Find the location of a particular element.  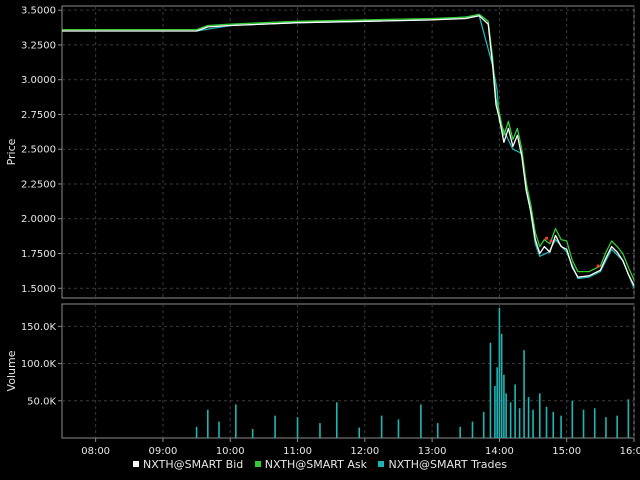

legend-item-ask: NXTH@SMART Ask is located at coordinates (310, 464).